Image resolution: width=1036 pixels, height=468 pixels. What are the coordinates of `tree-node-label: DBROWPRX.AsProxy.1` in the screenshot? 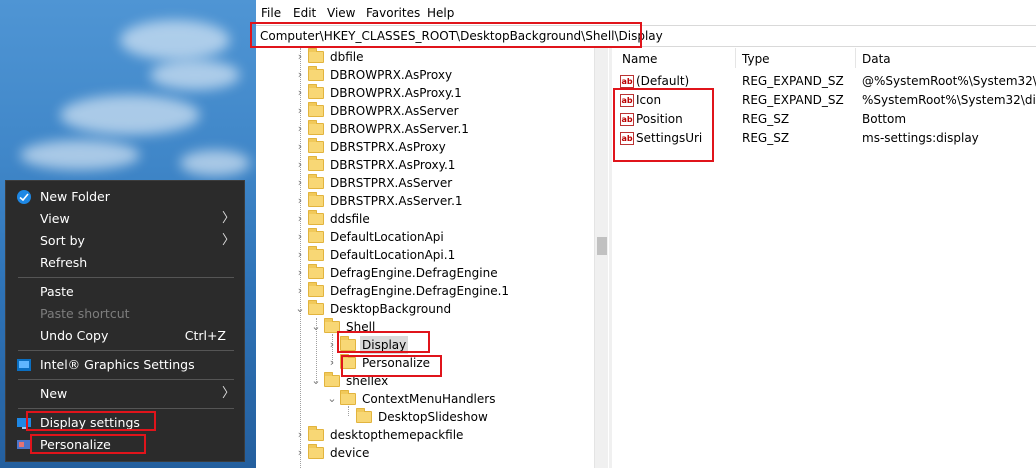 It's located at (396, 93).